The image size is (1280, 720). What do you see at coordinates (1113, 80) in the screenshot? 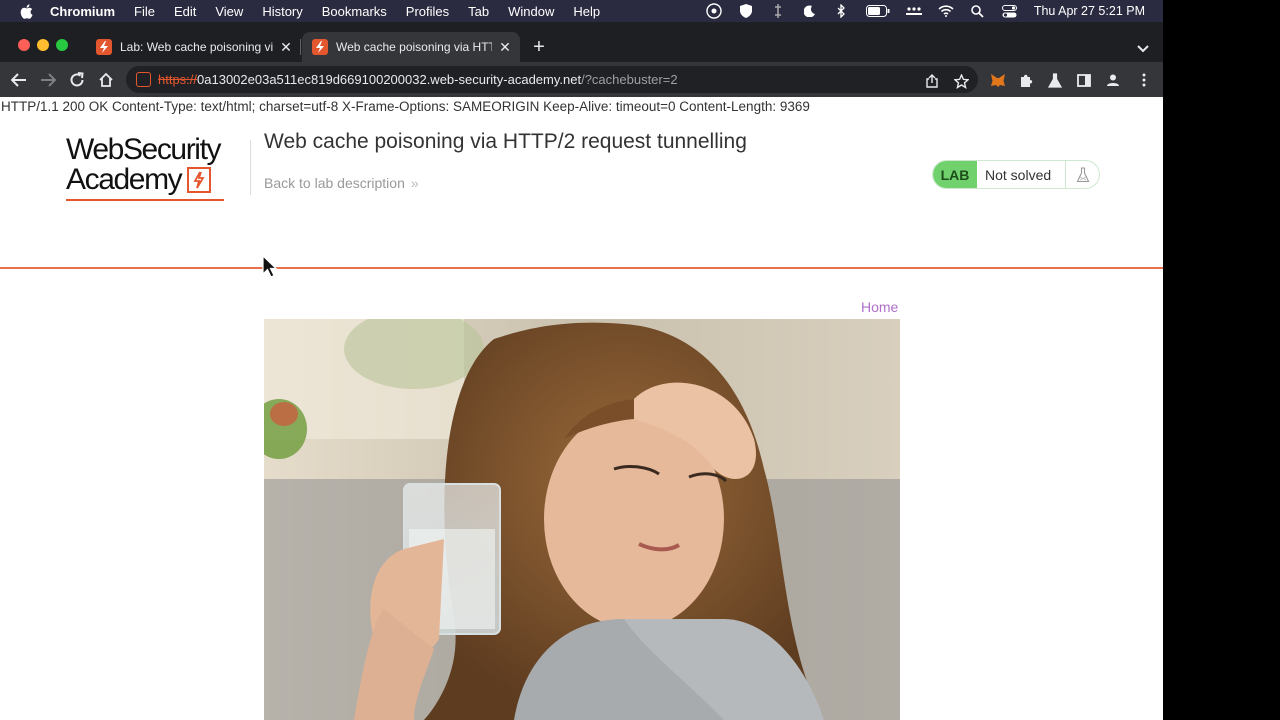
I see `profile-avatar-icon` at bounding box center [1113, 80].